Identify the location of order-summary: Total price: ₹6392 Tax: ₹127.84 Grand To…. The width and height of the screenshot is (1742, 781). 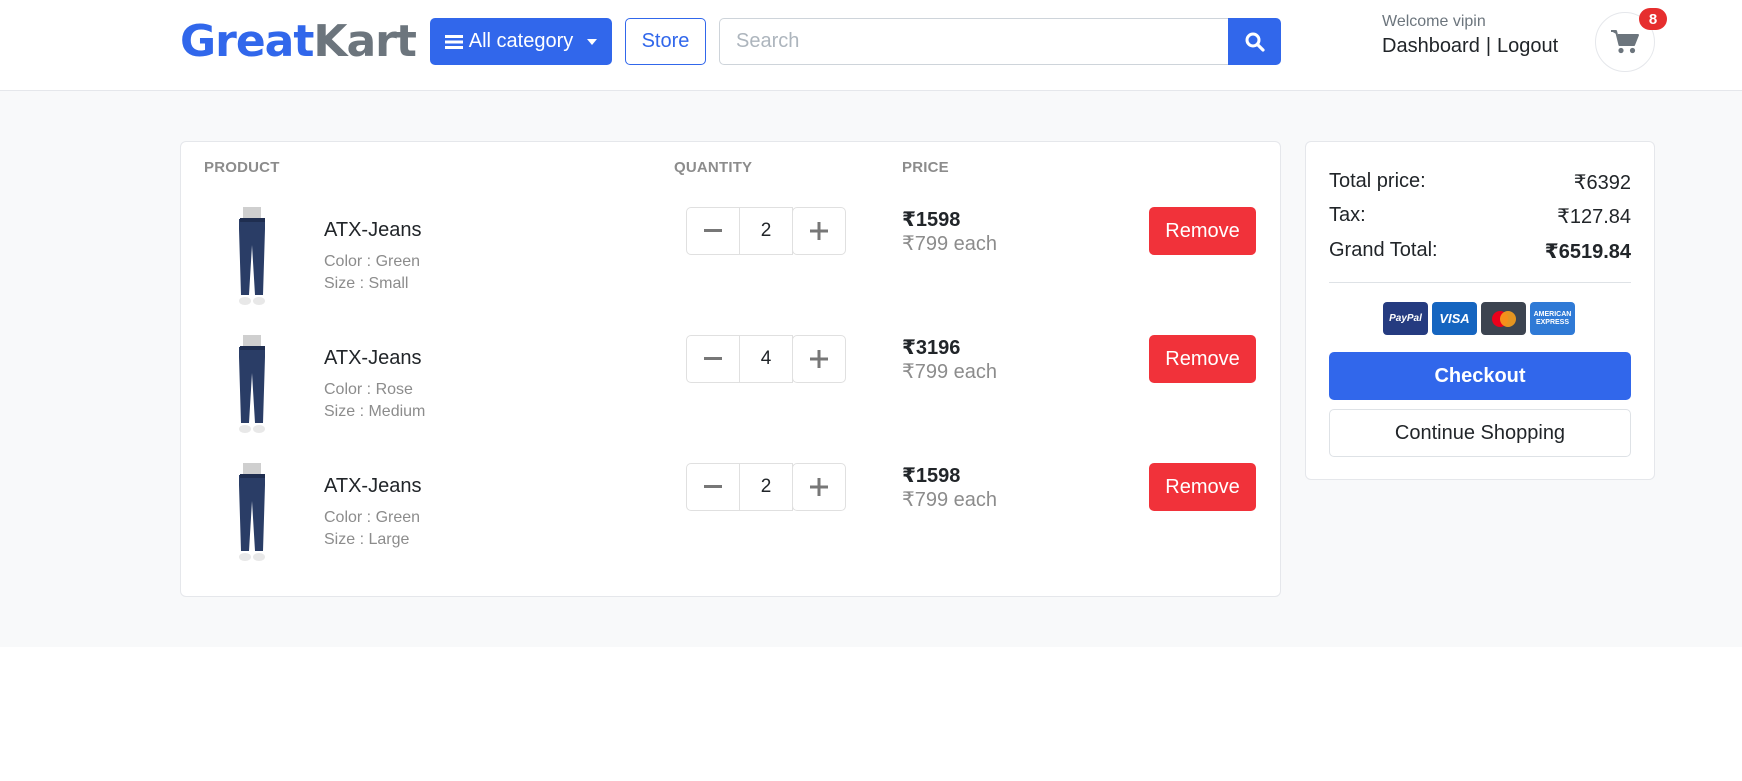
(1480, 310).